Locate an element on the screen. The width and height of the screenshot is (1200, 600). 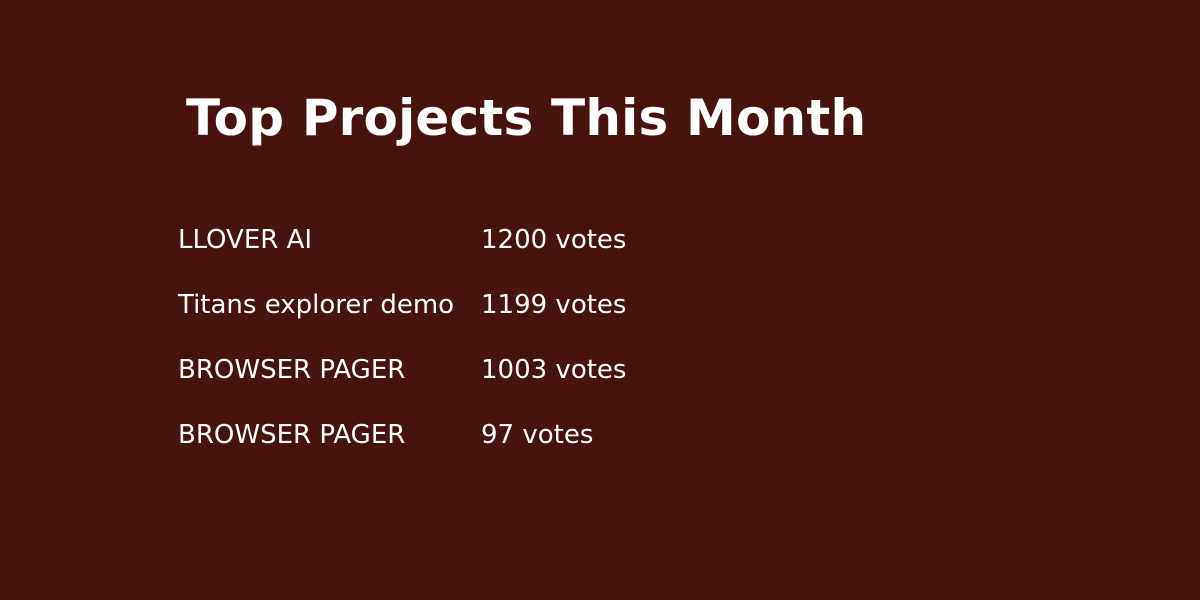
project-votes: 1200 votes is located at coordinates (554, 240).